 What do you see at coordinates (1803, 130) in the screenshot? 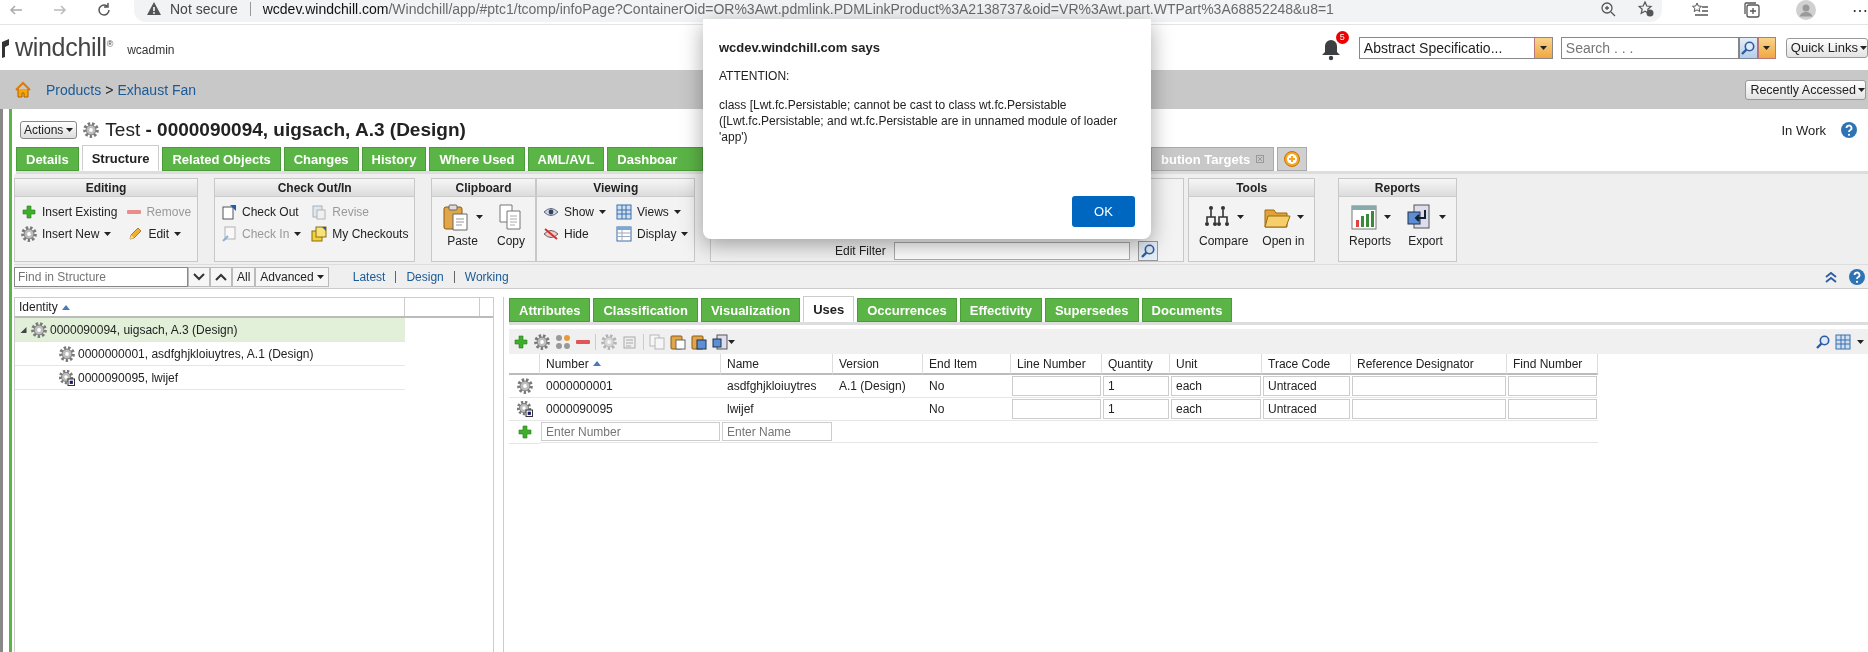
I see `status-label: In Work` at bounding box center [1803, 130].